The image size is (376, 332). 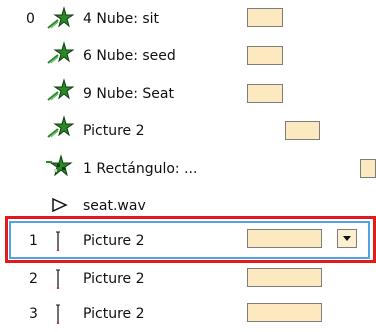 What do you see at coordinates (33, 279) in the screenshot?
I see `row-index: 2` at bounding box center [33, 279].